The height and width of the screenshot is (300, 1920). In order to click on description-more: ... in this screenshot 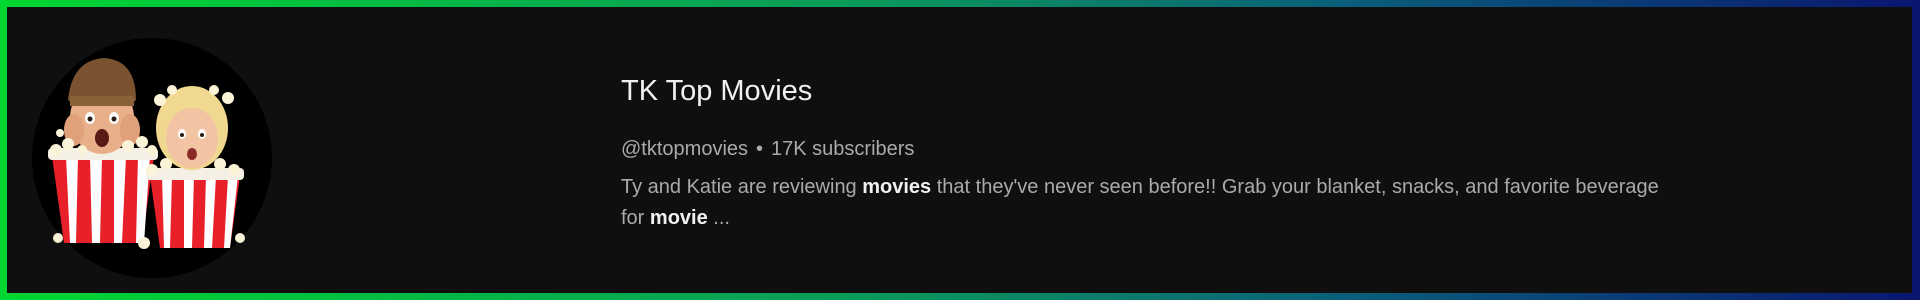, I will do `click(718, 218)`.